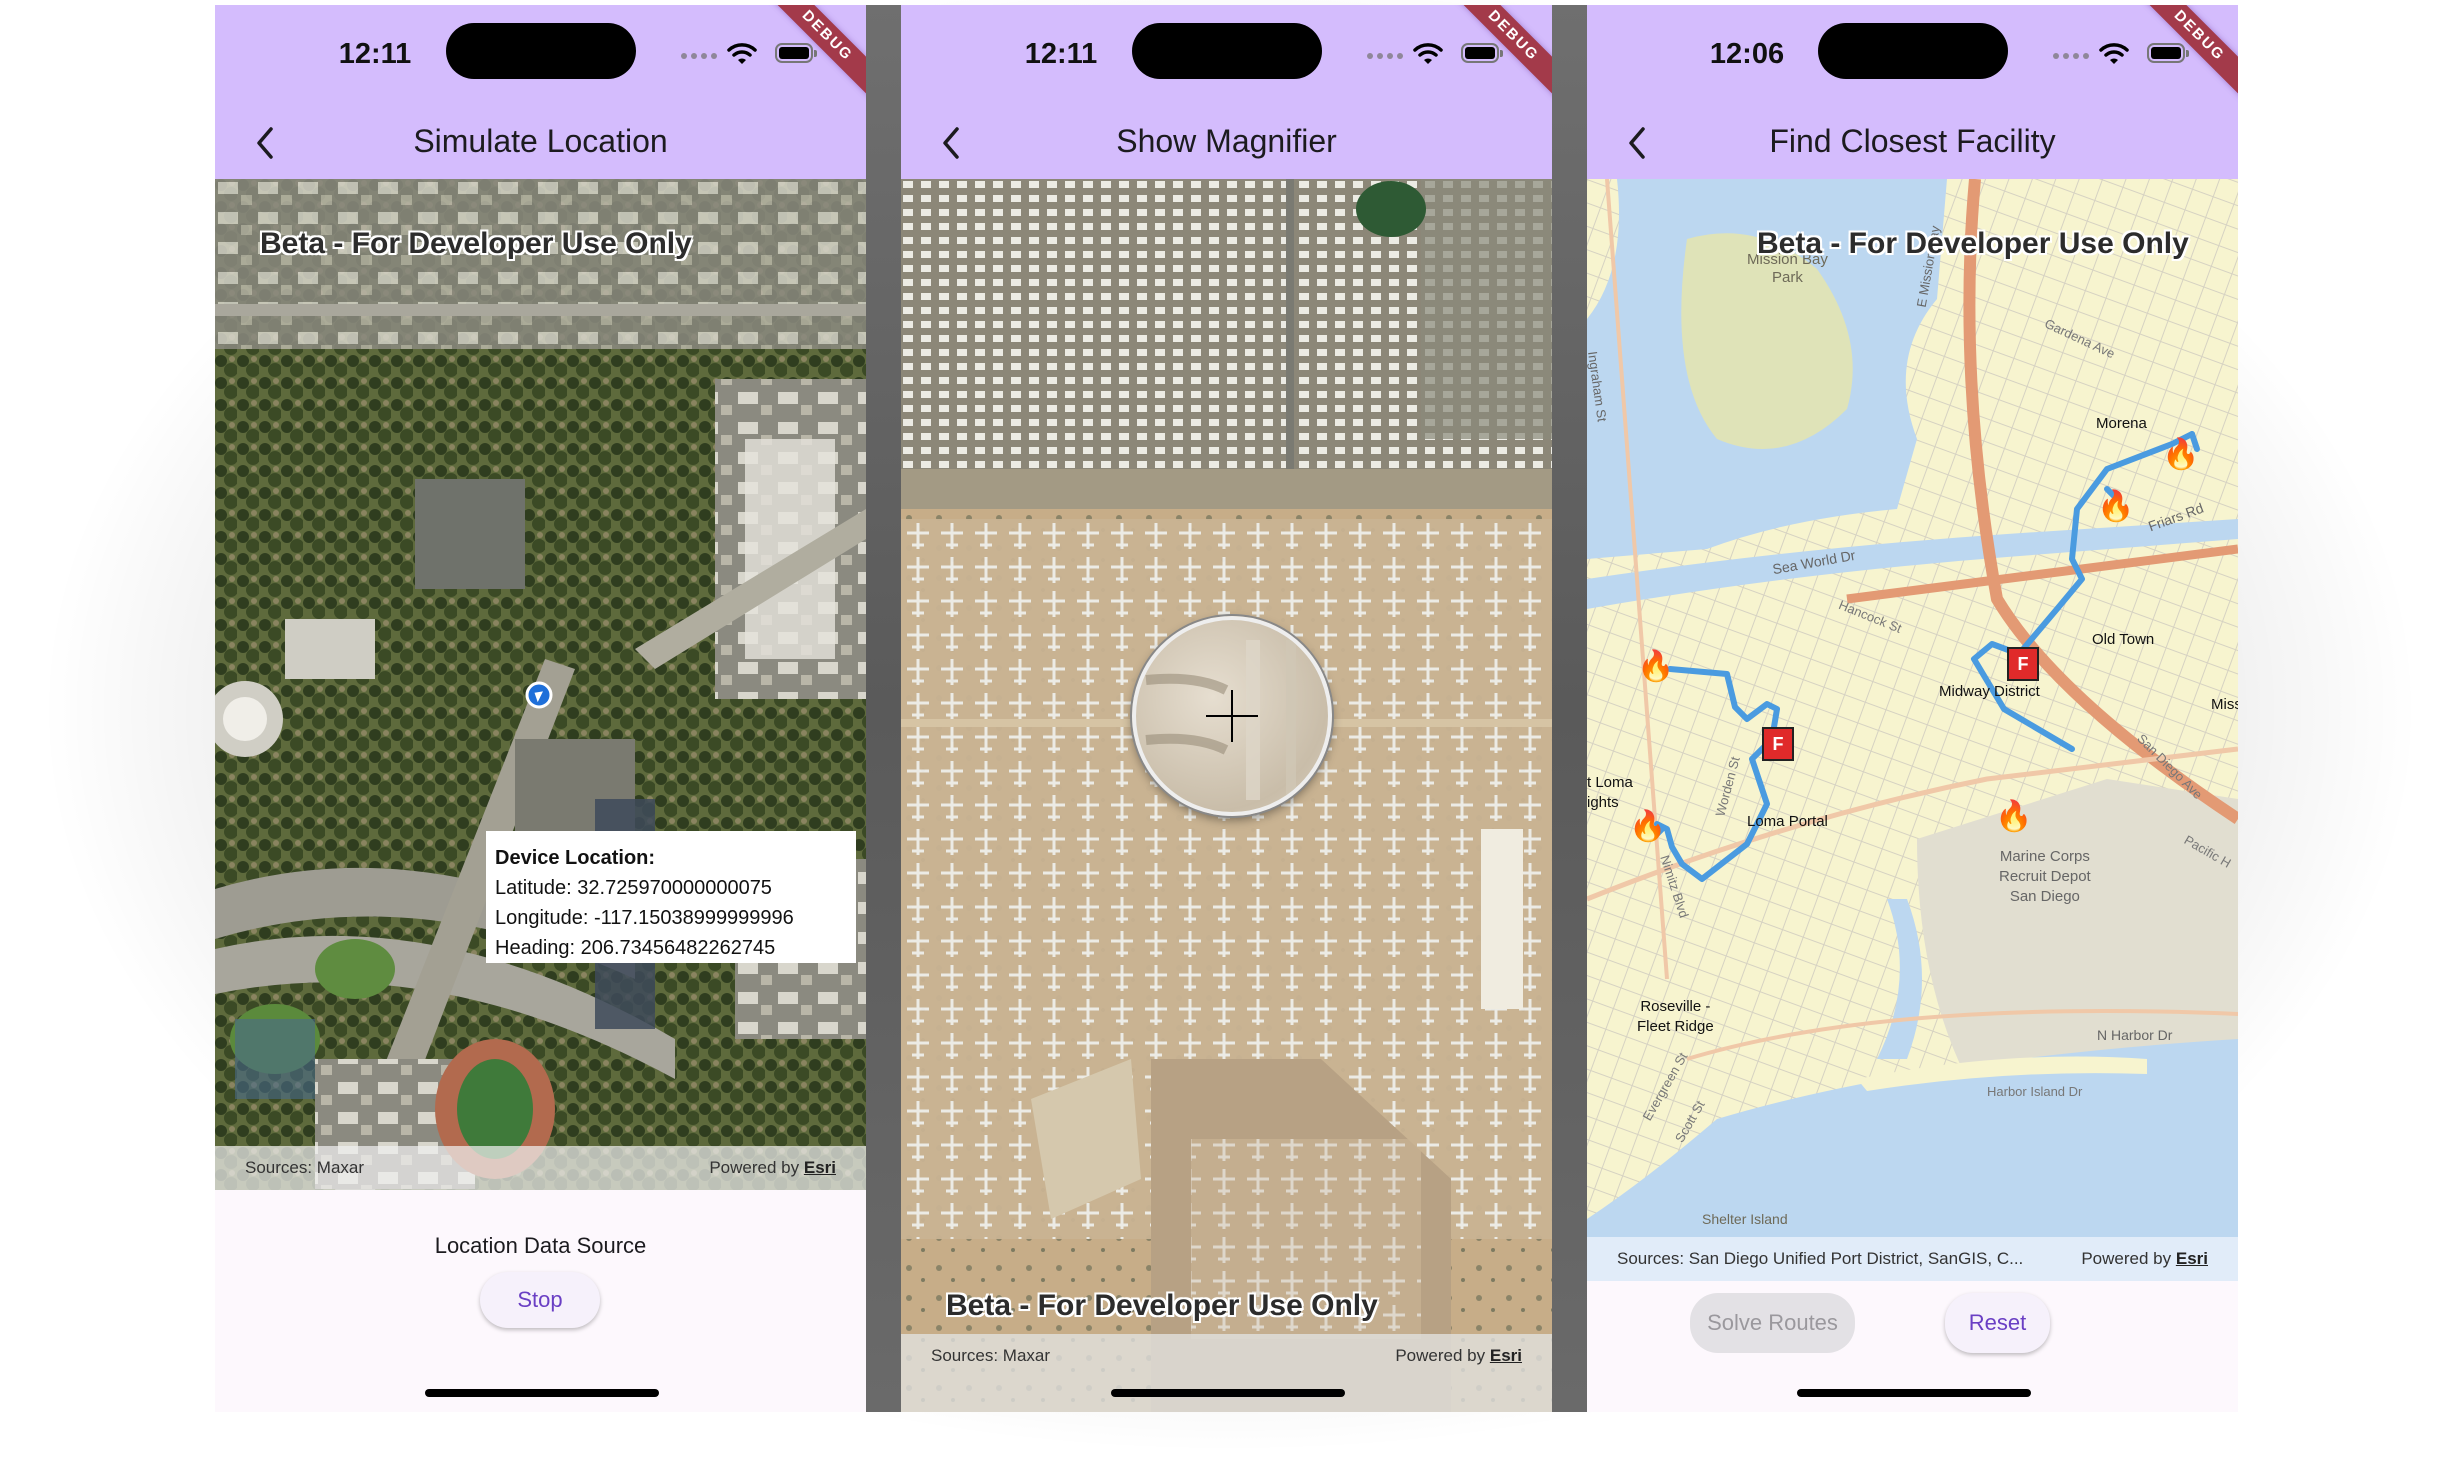 Image resolution: width=2461 pixels, height=1460 pixels. I want to click on location-data-source-label: Location Data Source, so click(540, 1245).